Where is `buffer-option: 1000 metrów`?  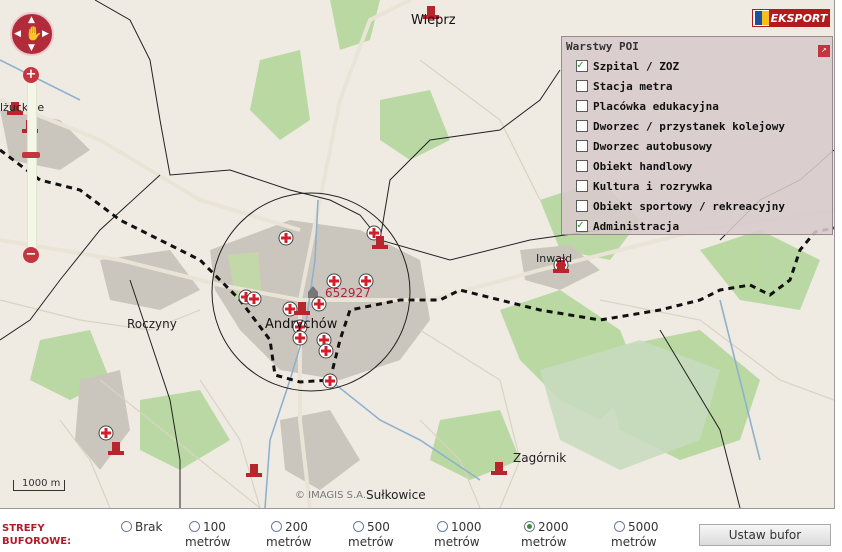 buffer-option: 1000 metrów is located at coordinates (458, 535).